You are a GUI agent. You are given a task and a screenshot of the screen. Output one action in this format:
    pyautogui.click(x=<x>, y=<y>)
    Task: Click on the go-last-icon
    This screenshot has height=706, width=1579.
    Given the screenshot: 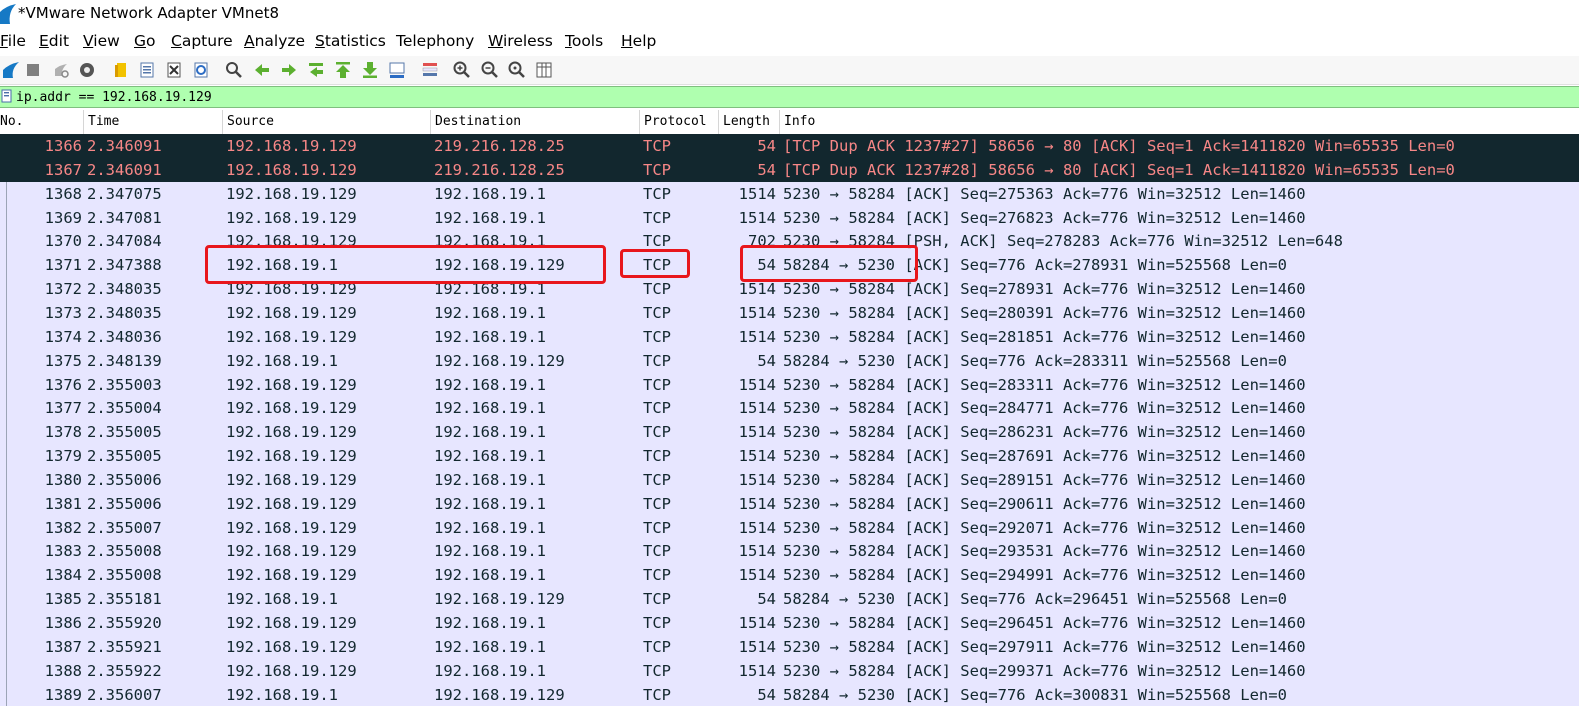 What is the action you would take?
    pyautogui.click(x=370, y=70)
    